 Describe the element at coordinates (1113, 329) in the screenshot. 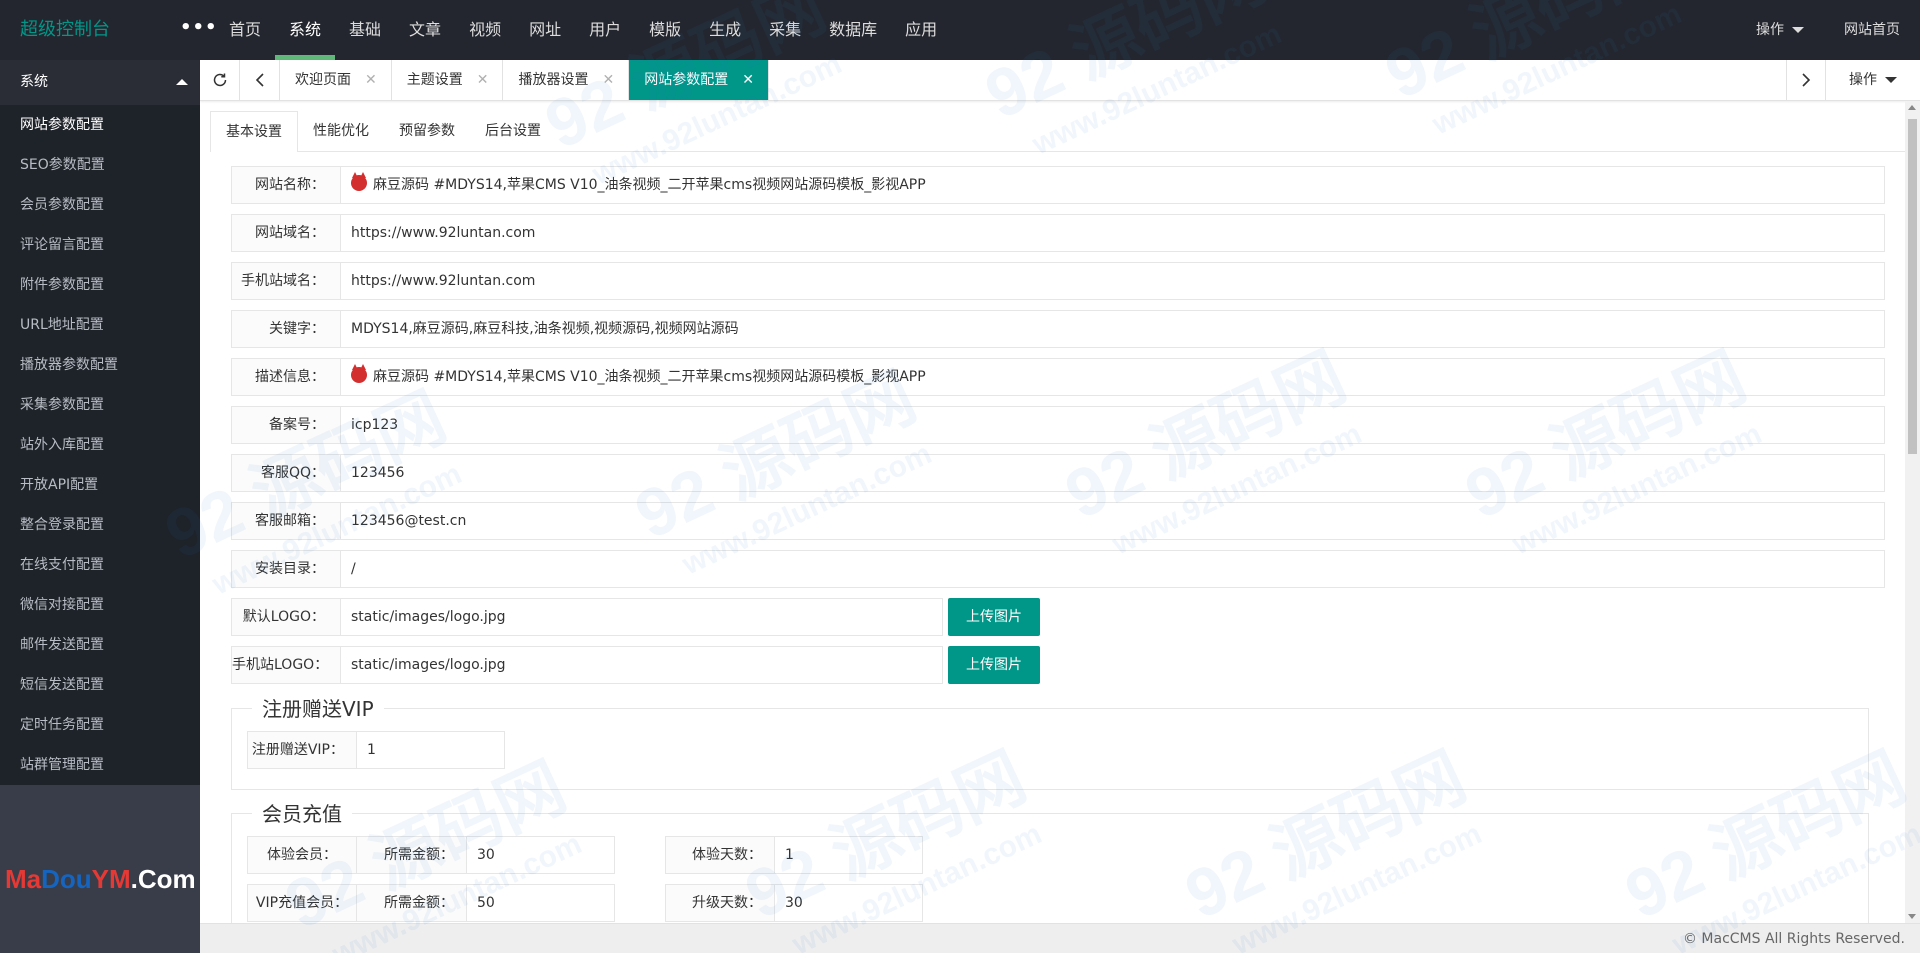

I see `keywords-input: MDYS14,麻豆源码,麻豆科技,油条视频,视频源码,视频网站源码` at that location.